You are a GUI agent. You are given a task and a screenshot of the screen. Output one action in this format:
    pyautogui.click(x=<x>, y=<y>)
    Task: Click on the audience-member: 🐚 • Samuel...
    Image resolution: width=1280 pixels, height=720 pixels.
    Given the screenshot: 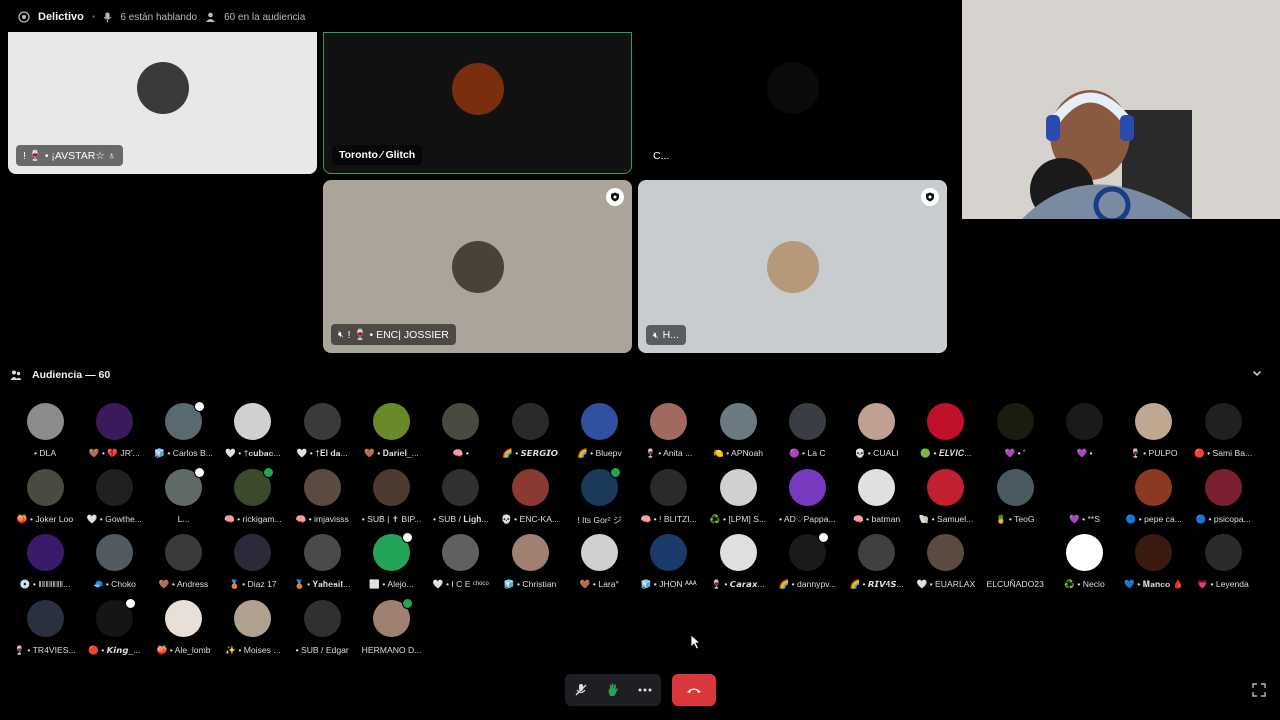 What is the action you would take?
    pyautogui.click(x=946, y=498)
    